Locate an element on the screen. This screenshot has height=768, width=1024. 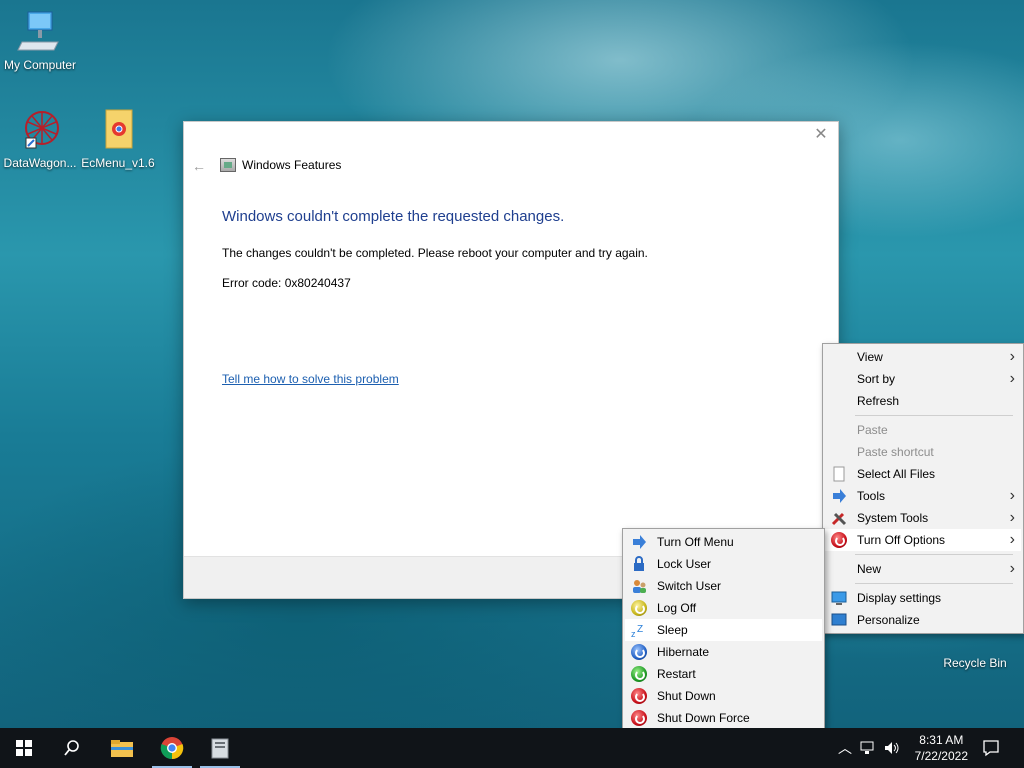
volume-icon is located at coordinates (892, 748).